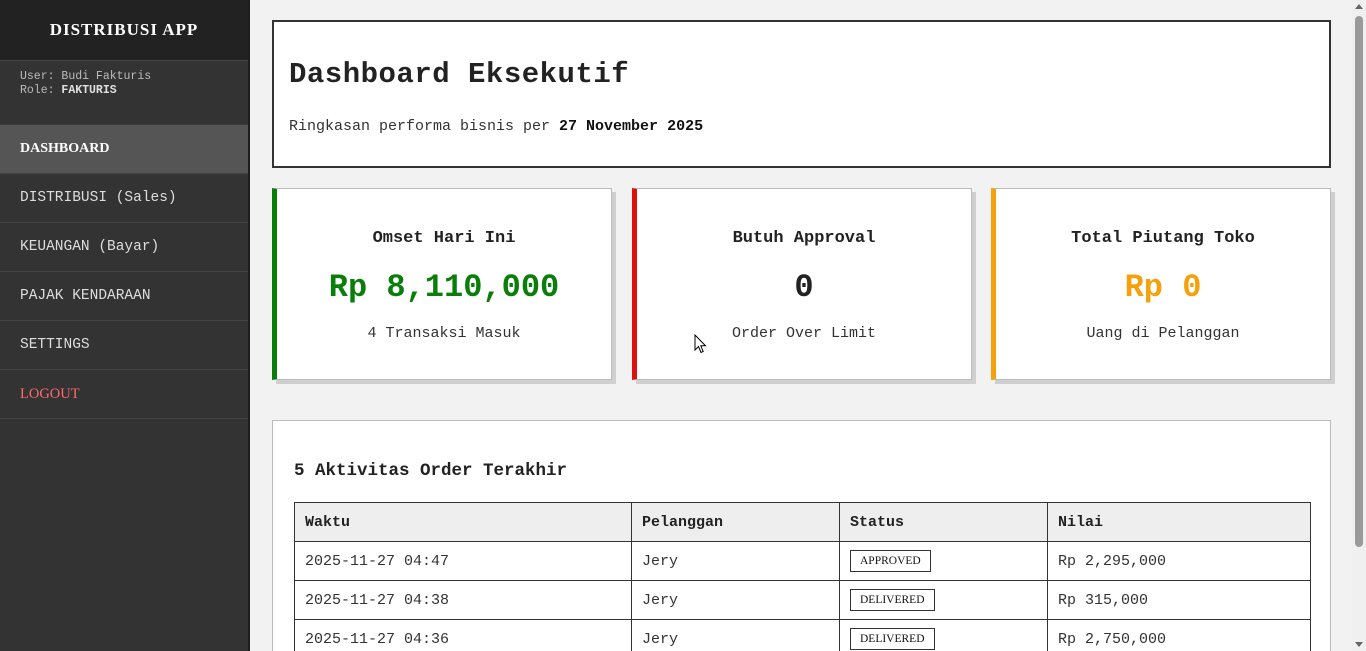 This screenshot has height=651, width=1366. I want to click on sidebar-item-keuangan: KEUANGAN (Bayar), so click(124, 247).